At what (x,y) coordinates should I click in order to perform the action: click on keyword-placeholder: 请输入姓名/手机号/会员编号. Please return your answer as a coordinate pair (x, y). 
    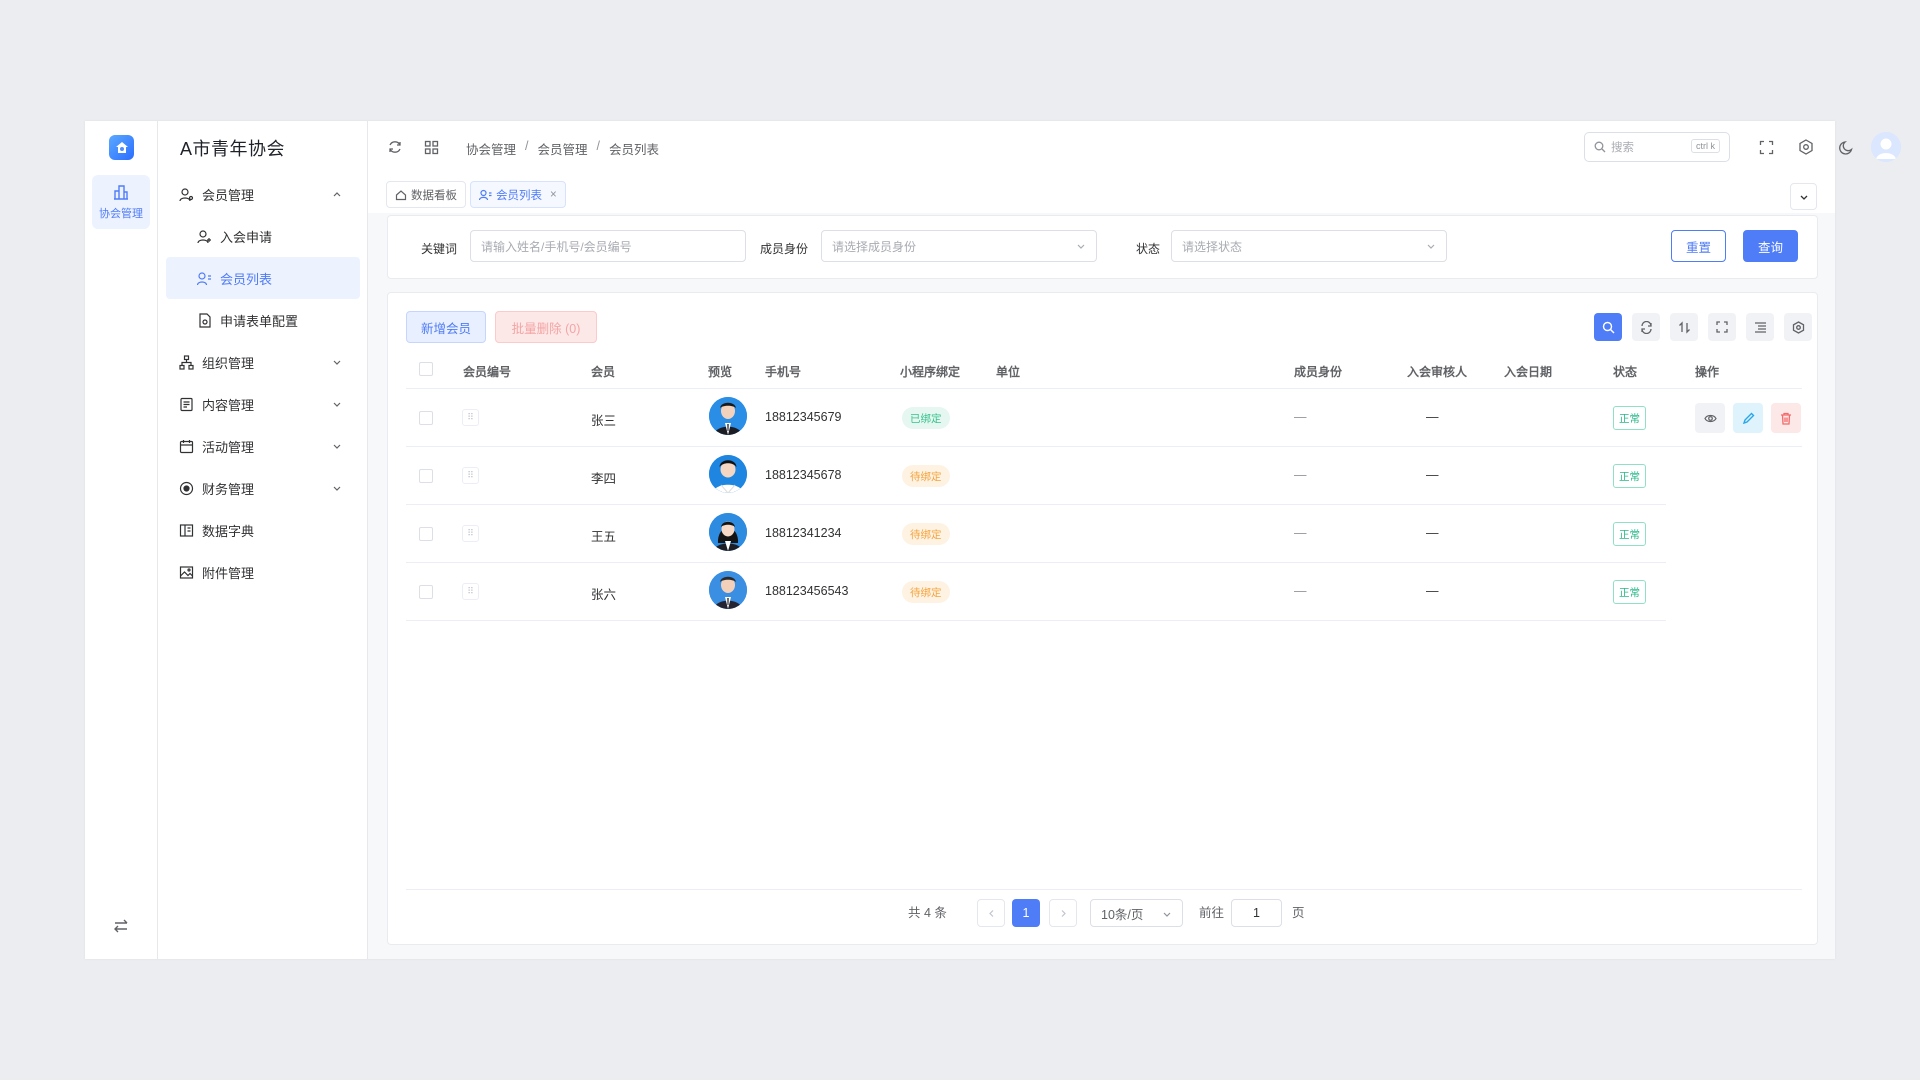
    Looking at the image, I should click on (556, 246).